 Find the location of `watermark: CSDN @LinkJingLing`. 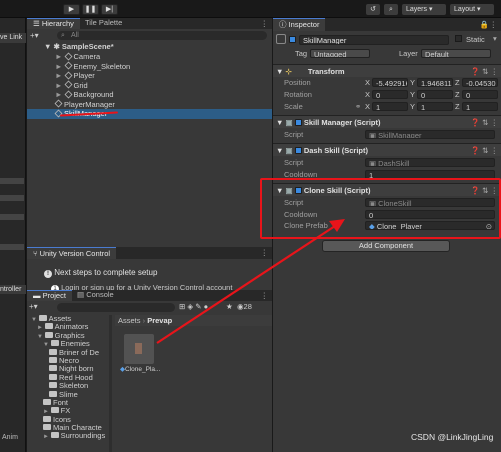

watermark: CSDN @LinkJingLing is located at coordinates (452, 437).